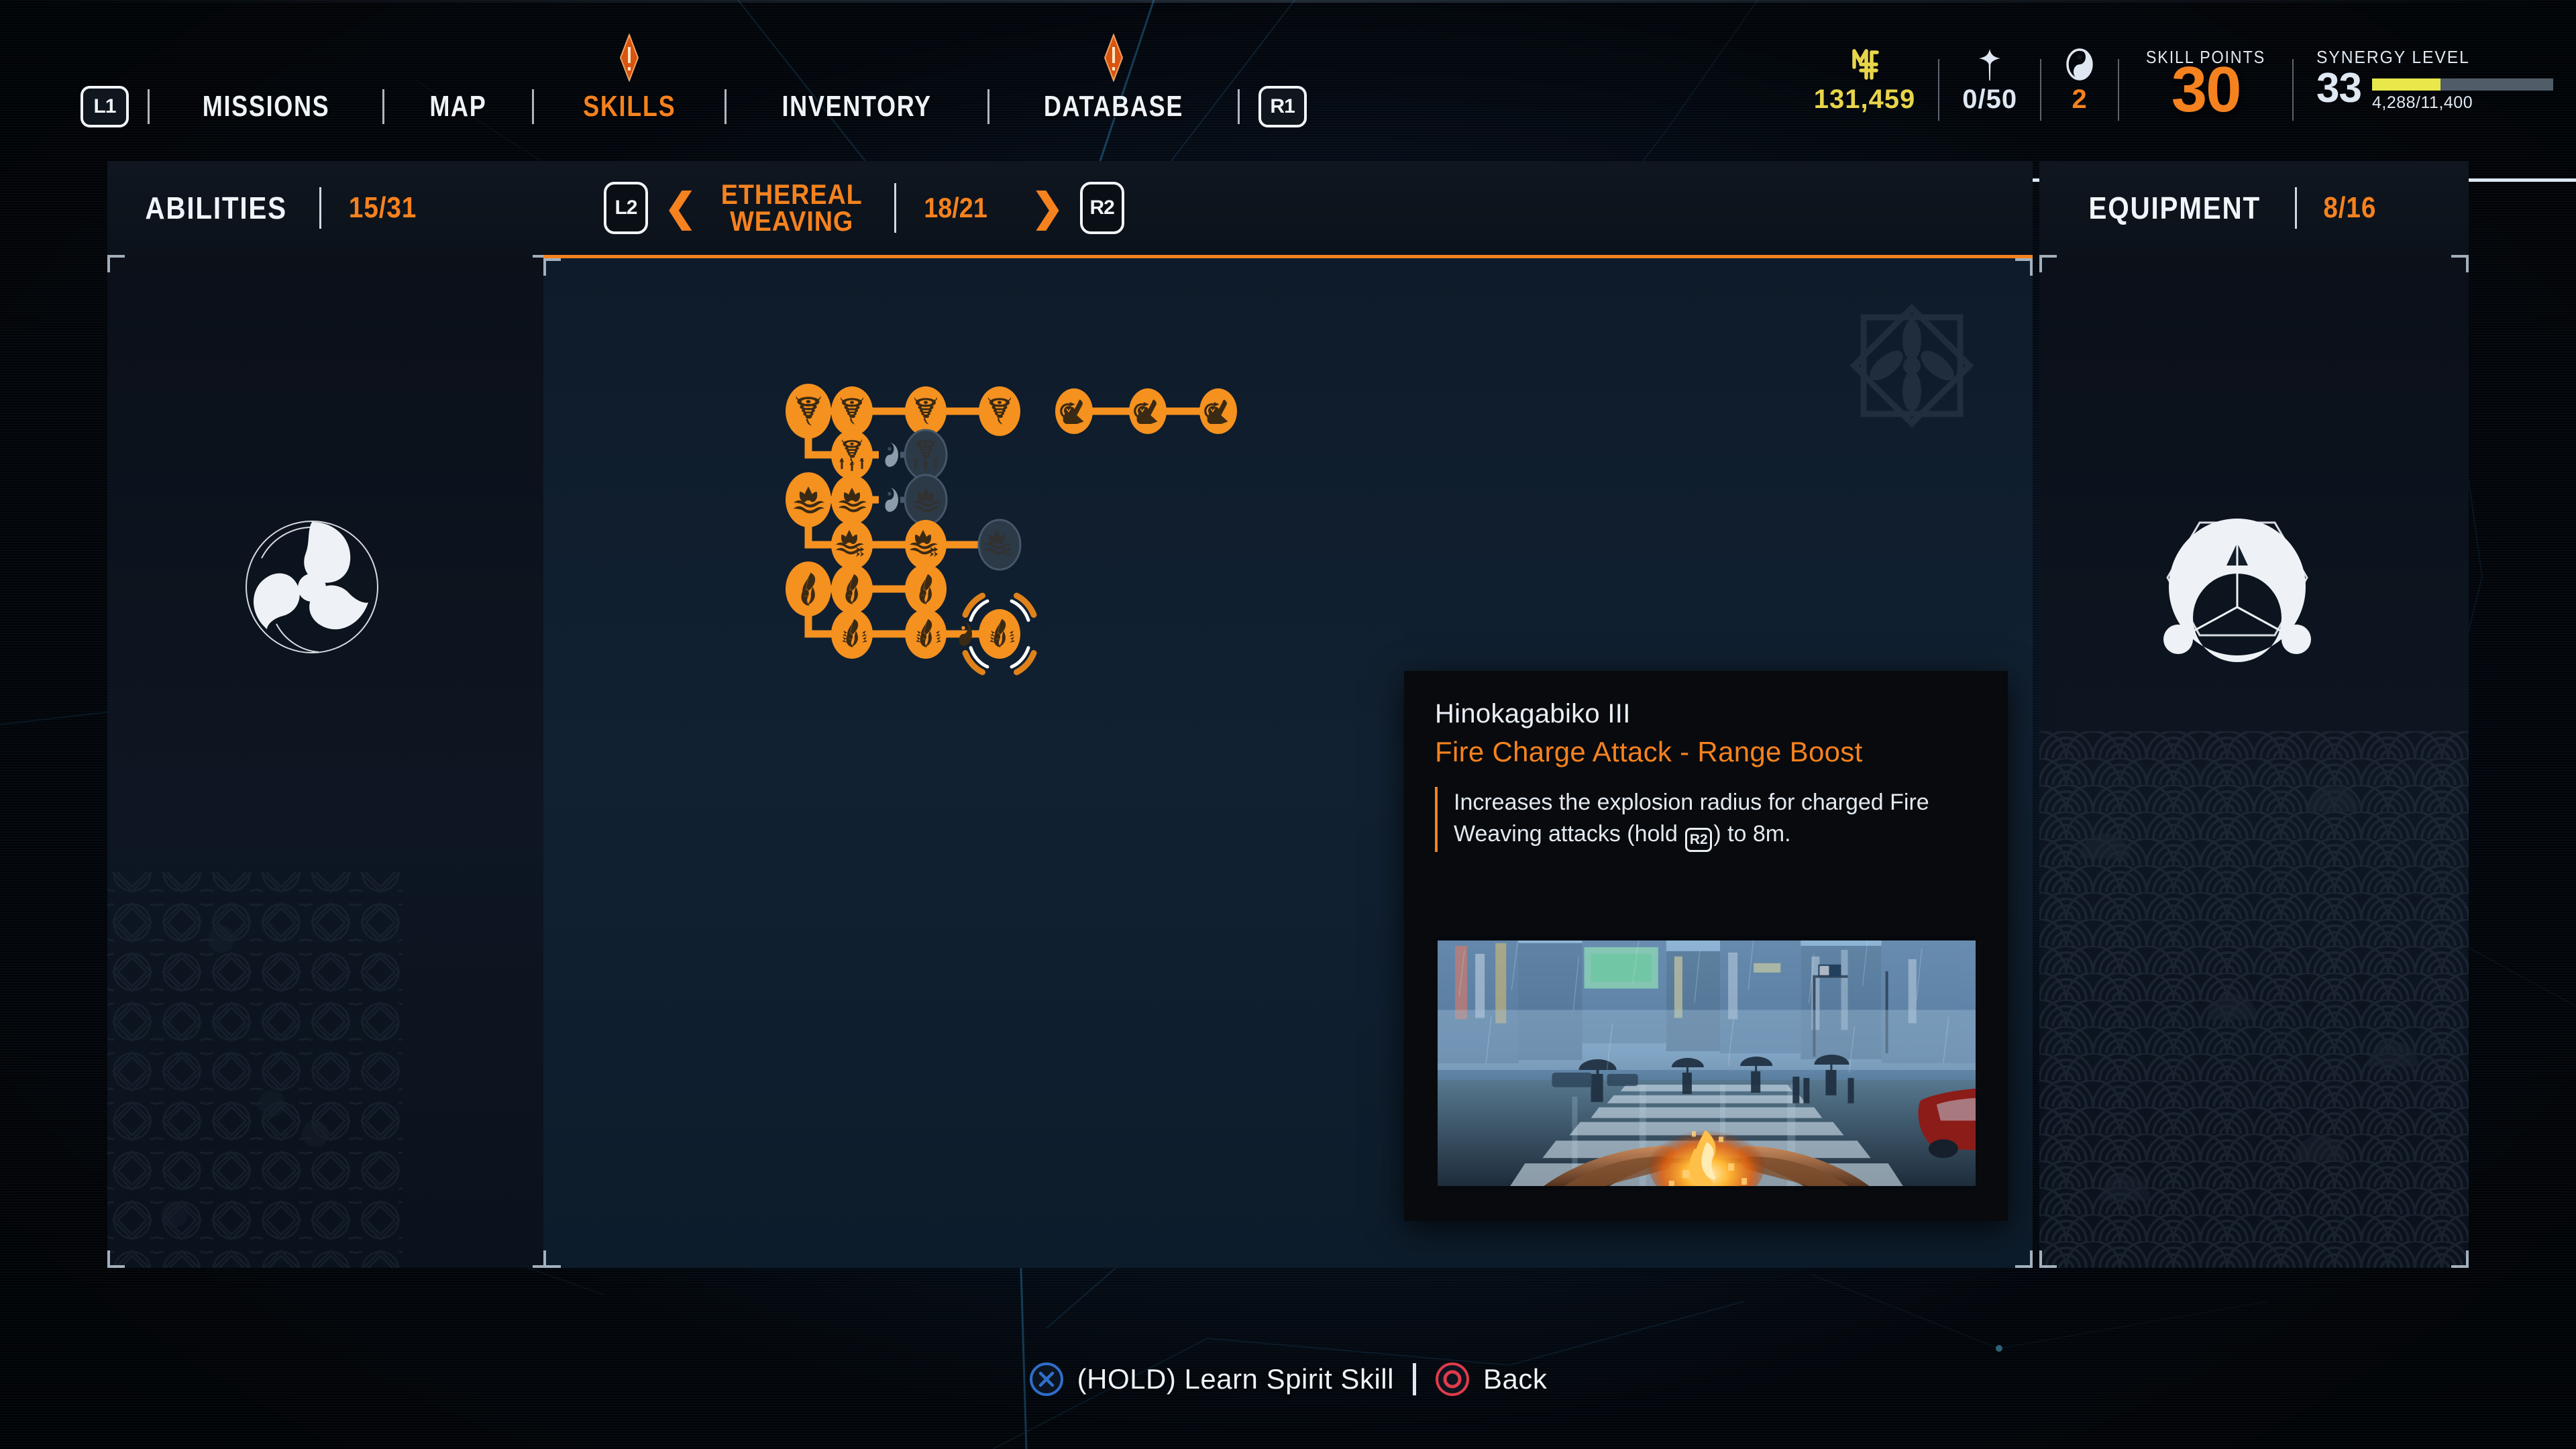 This screenshot has width=2576, height=1449. I want to click on equipment-panel-header: EQUIPMENT 8/16, so click(2254, 208).